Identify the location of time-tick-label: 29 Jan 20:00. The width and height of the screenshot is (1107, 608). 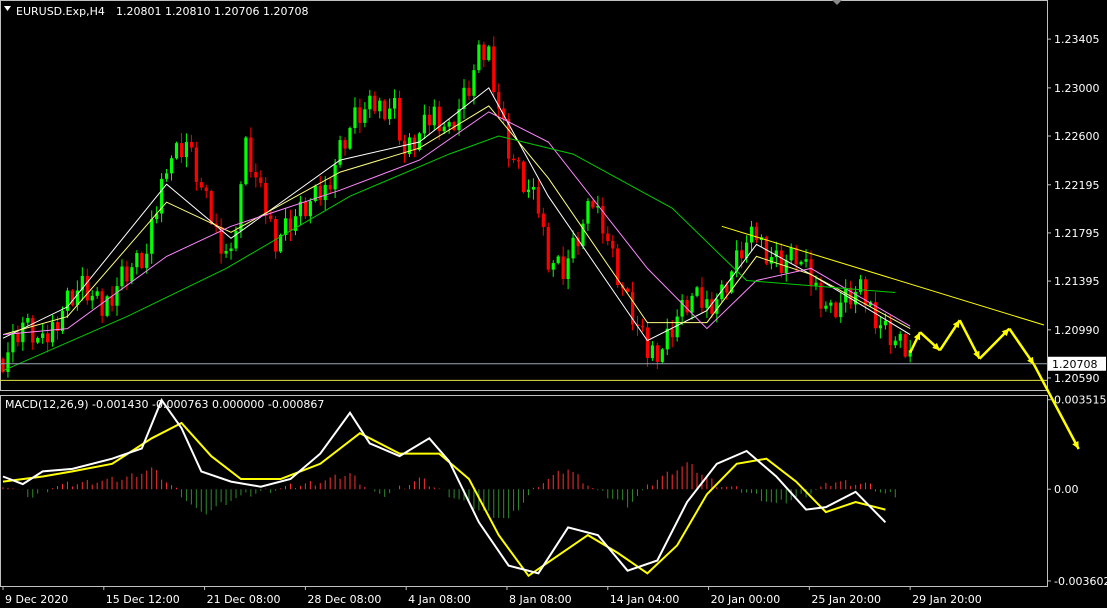
(947, 599).